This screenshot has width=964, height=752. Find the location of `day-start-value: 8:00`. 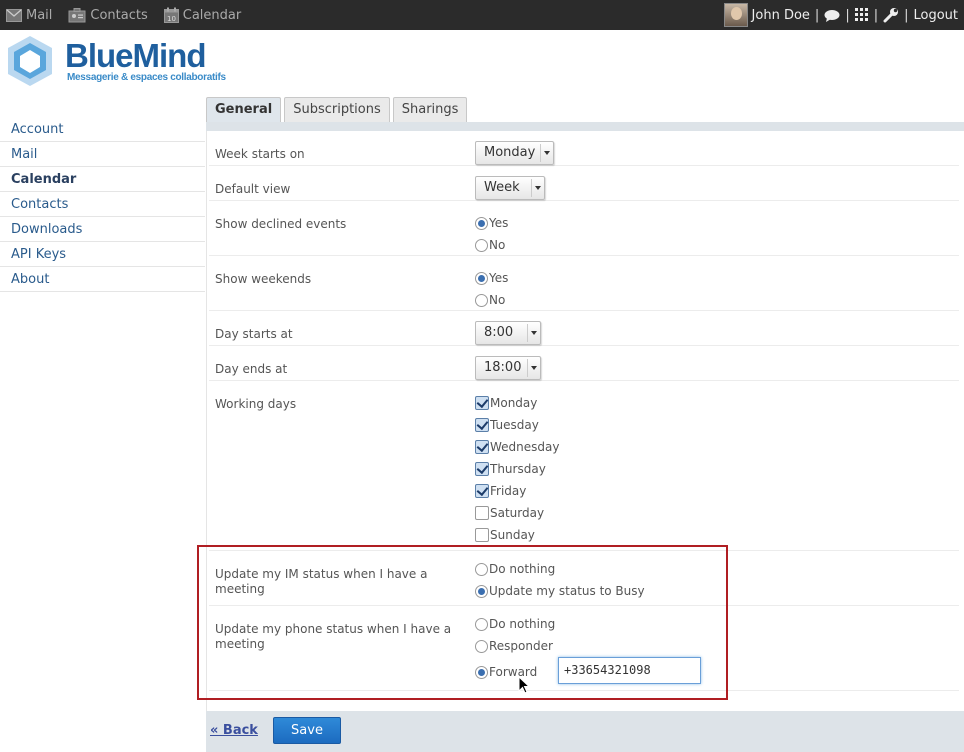

day-start-value: 8:00 is located at coordinates (499, 332).